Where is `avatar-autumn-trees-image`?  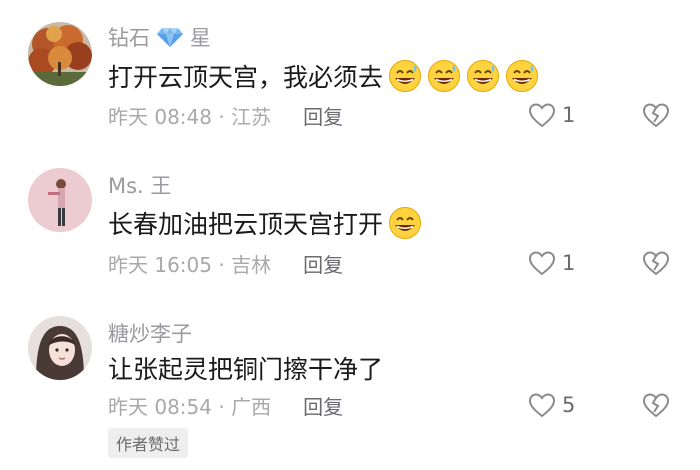
avatar-autumn-trees-image is located at coordinates (60, 54).